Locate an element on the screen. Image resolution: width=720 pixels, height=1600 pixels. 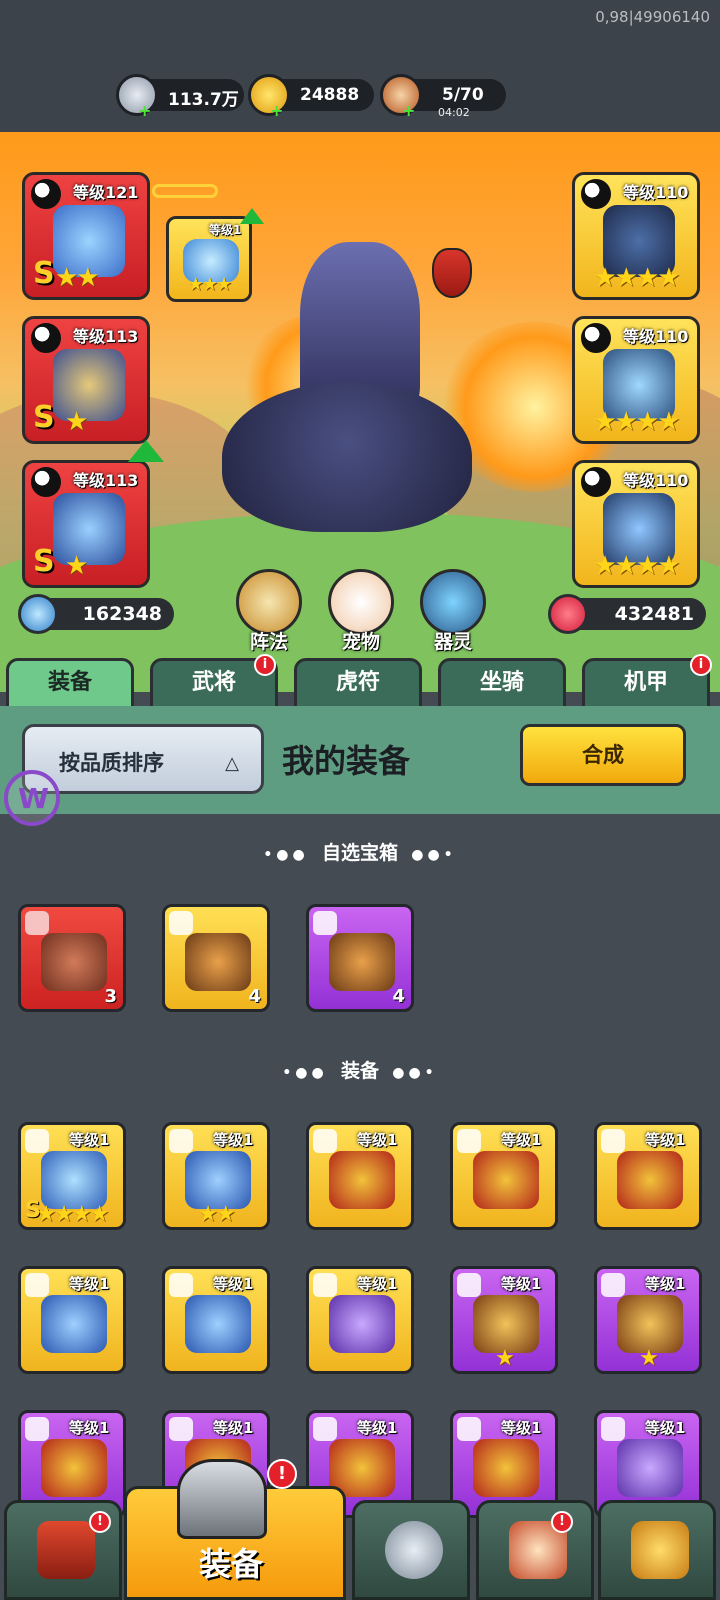
equip-slot-bracer: 等级110 ★★★★ is located at coordinates (636, 380).